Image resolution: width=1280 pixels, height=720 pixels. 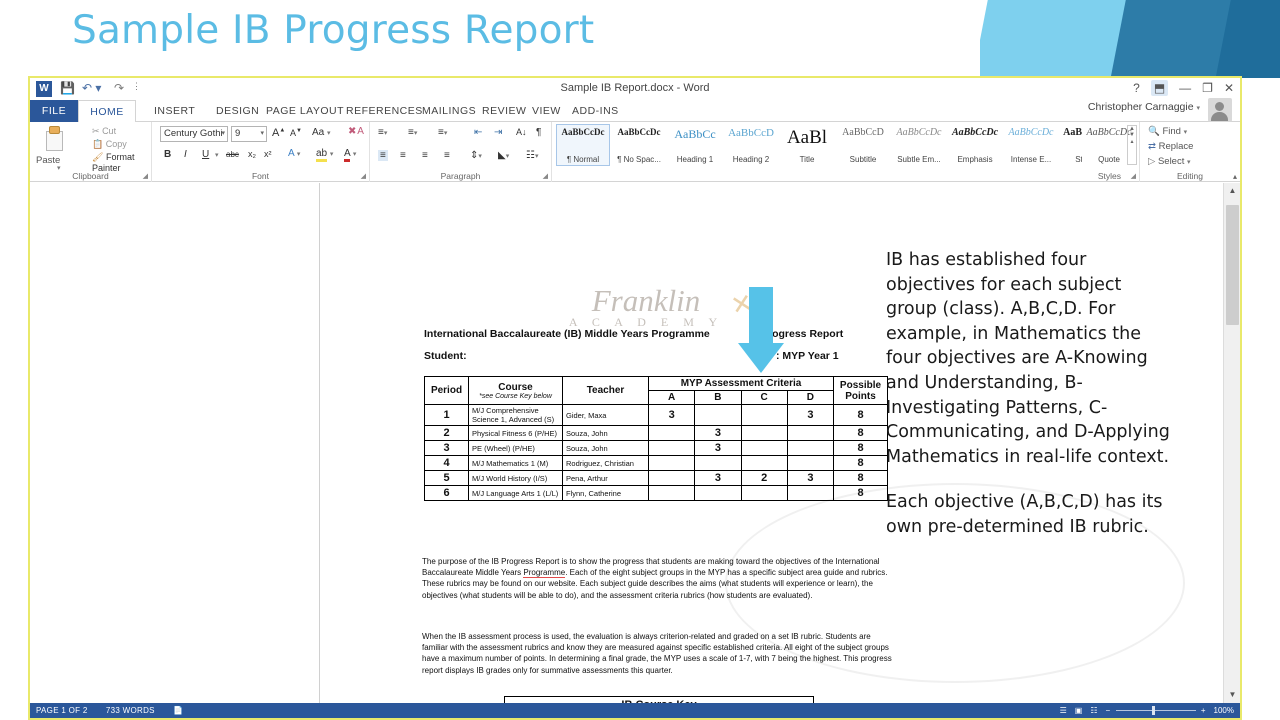 What do you see at coordinates (383, 155) in the screenshot?
I see `align-left-icon: ≡` at bounding box center [383, 155].